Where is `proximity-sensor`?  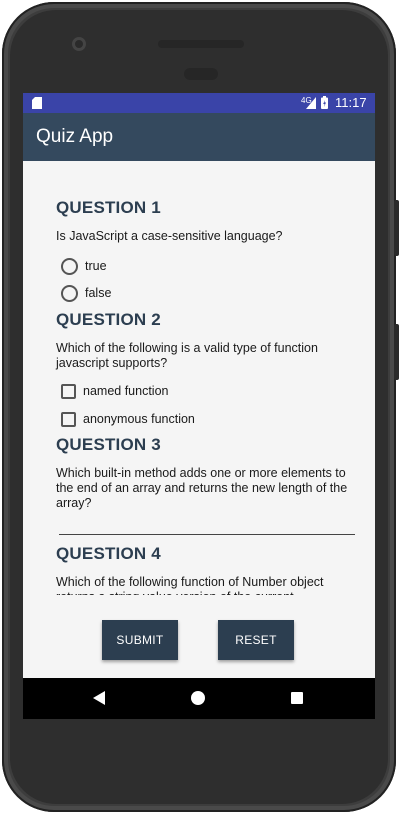 proximity-sensor is located at coordinates (201, 74).